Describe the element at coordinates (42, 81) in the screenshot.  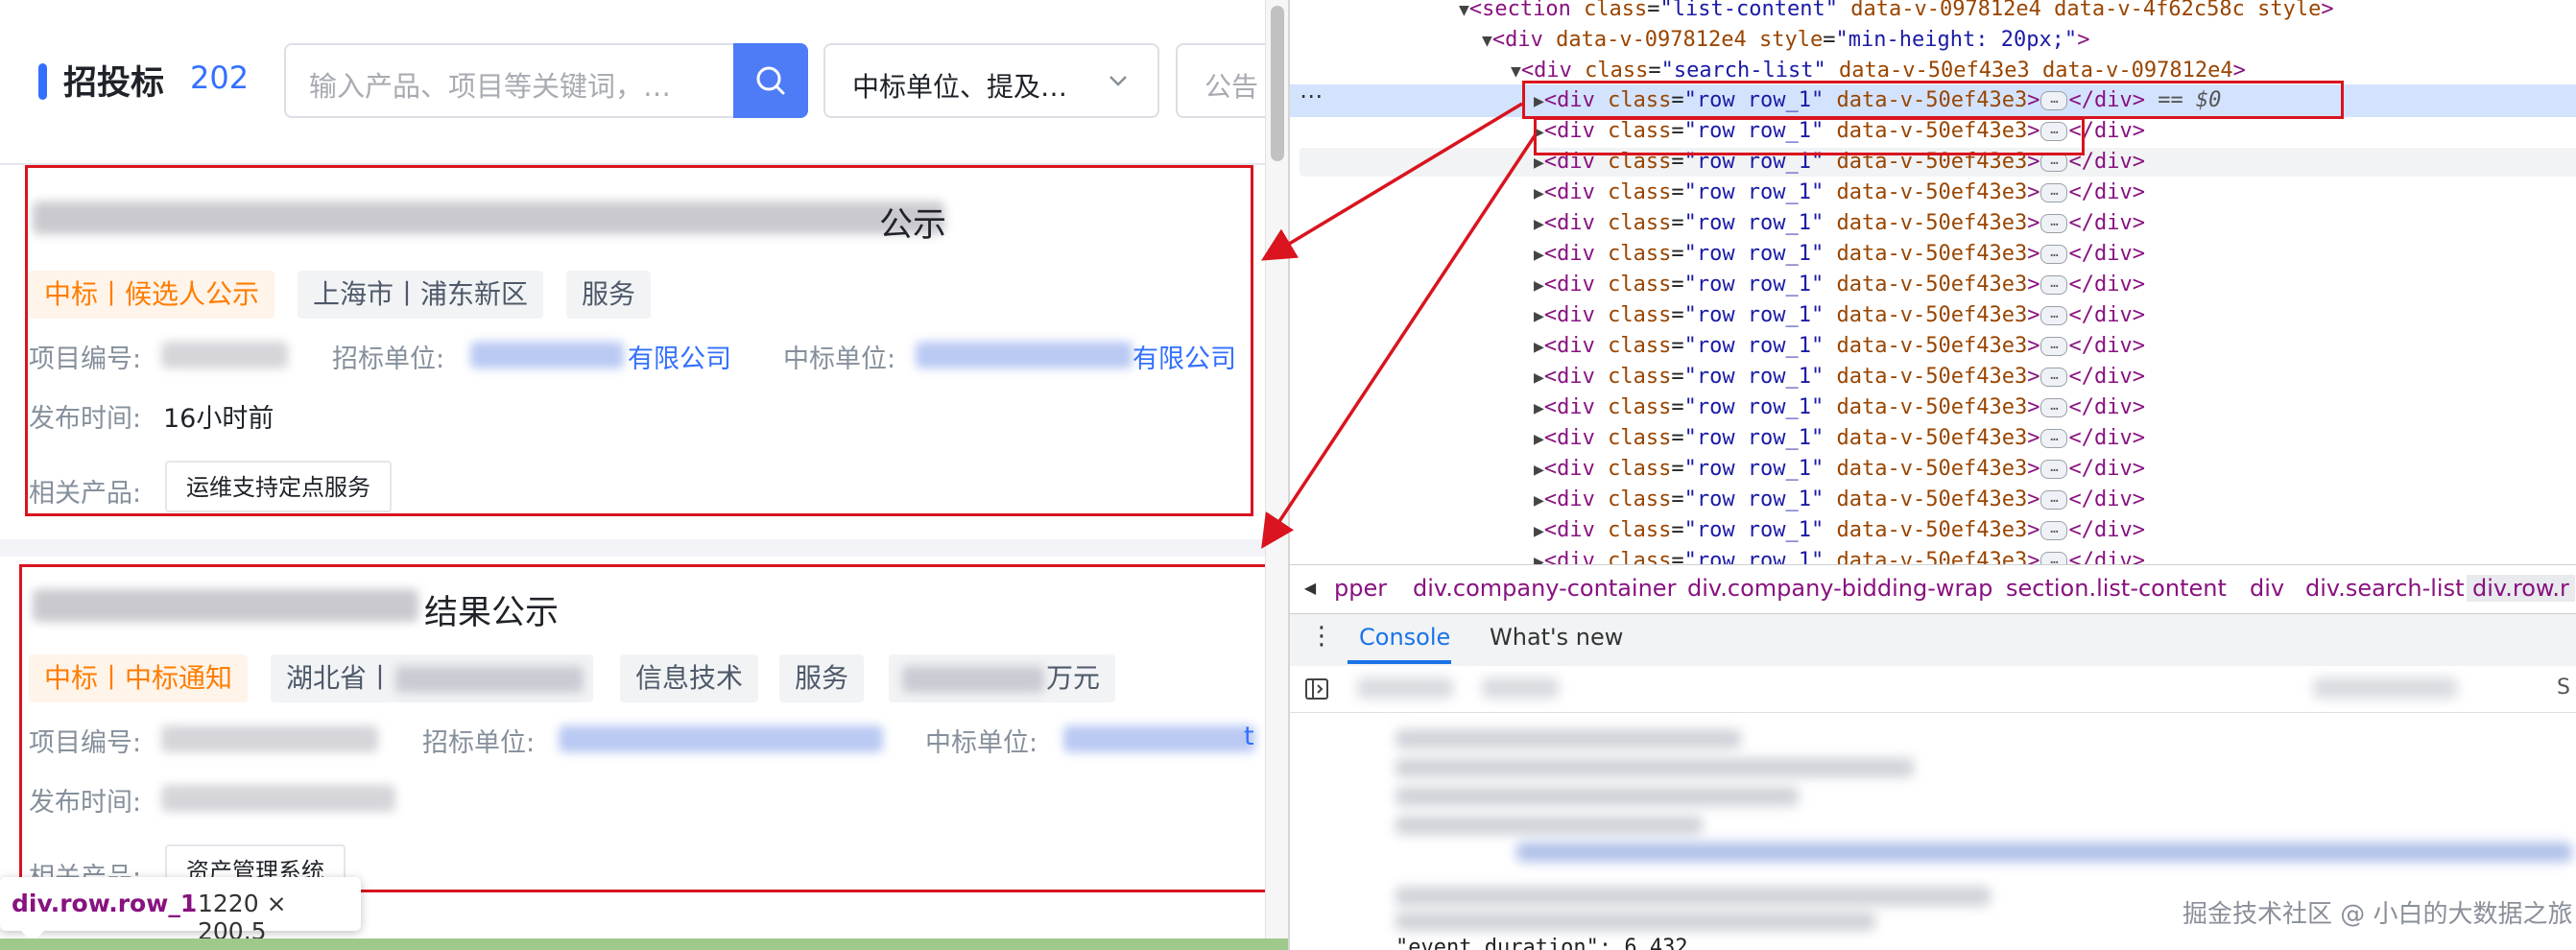
I see `title-accent-bar` at that location.